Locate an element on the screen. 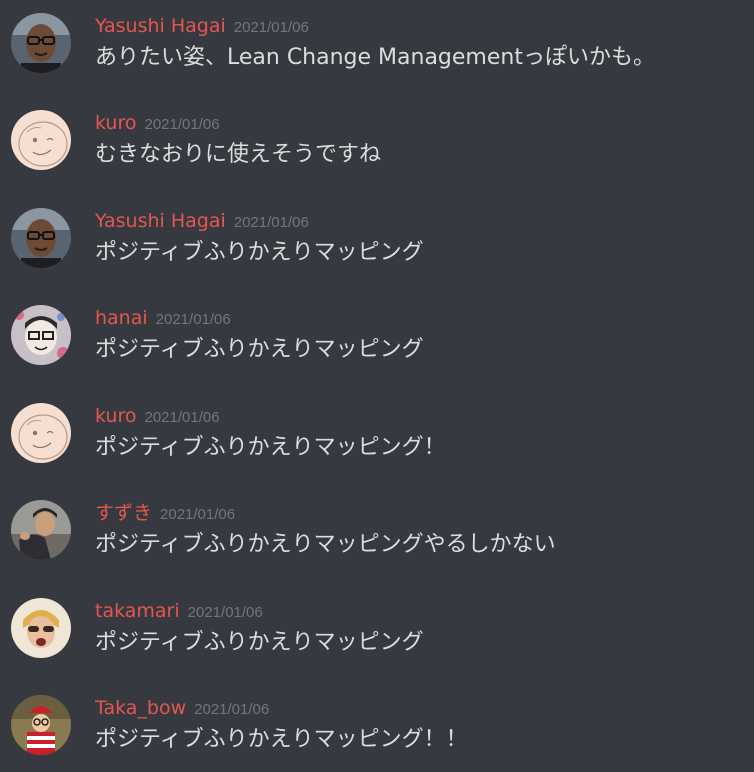 The width and height of the screenshot is (754, 772). striped-character-avatar is located at coordinates (41, 725).